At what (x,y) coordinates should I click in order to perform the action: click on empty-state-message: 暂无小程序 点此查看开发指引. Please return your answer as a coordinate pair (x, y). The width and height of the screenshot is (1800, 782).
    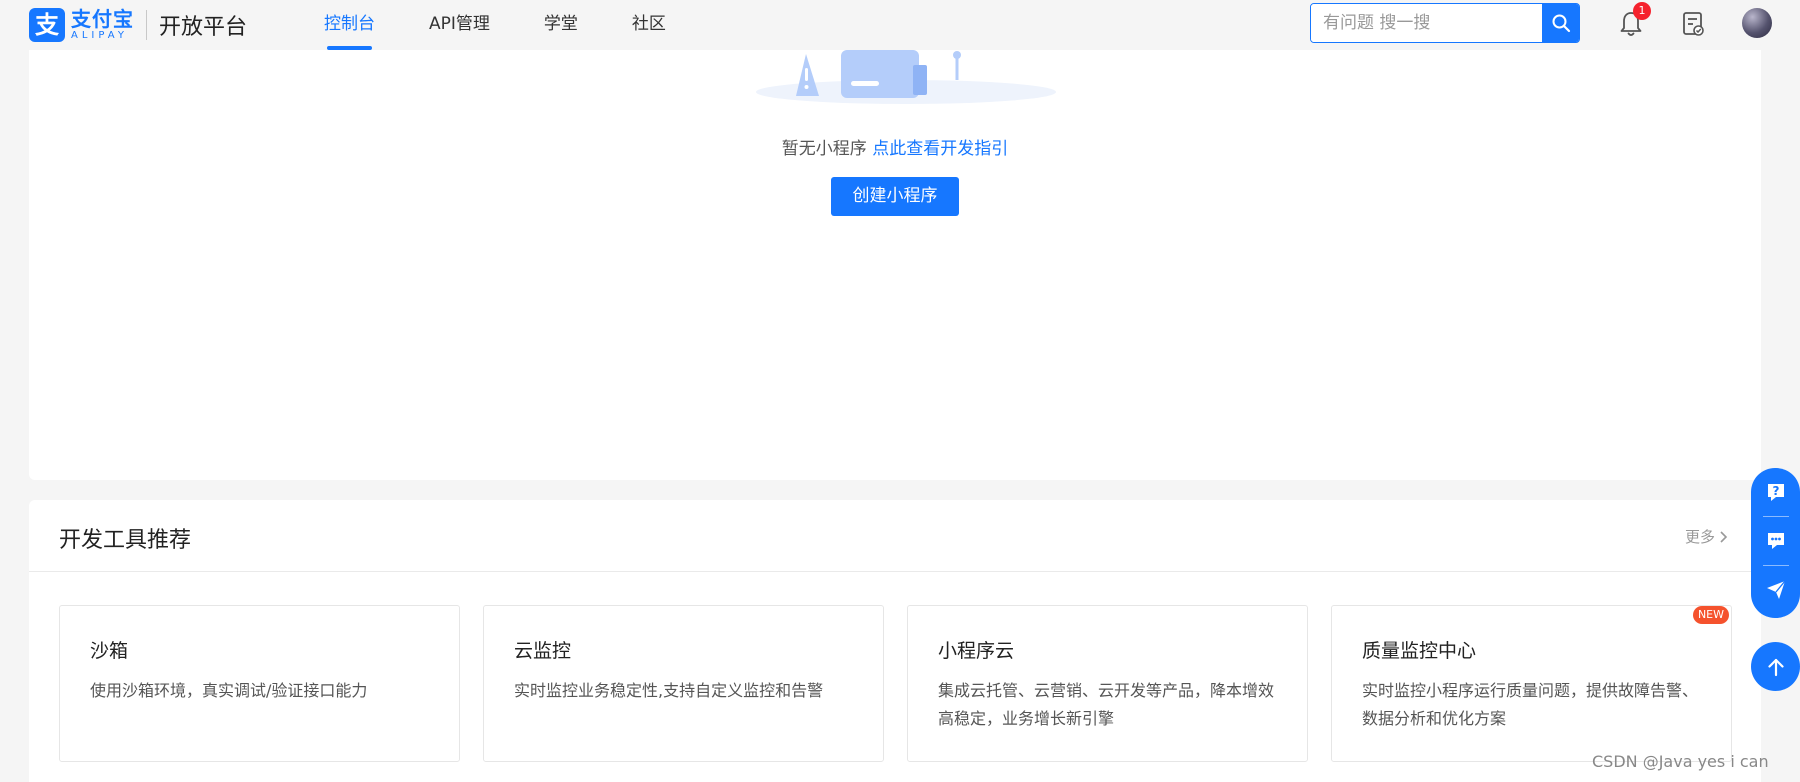
    Looking at the image, I should click on (895, 146).